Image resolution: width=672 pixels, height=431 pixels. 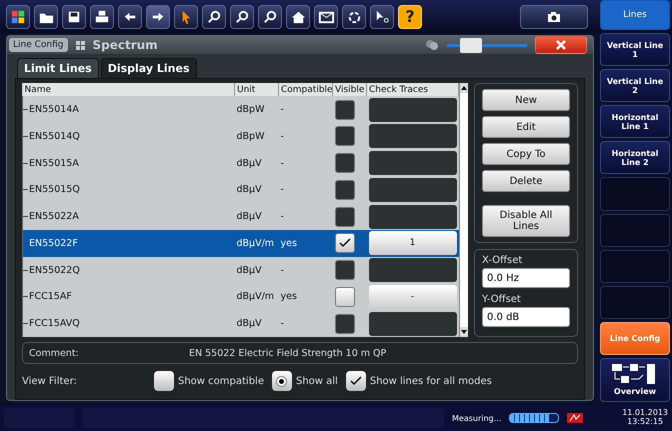 I want to click on line-name: EN55015Q, so click(x=54, y=190).